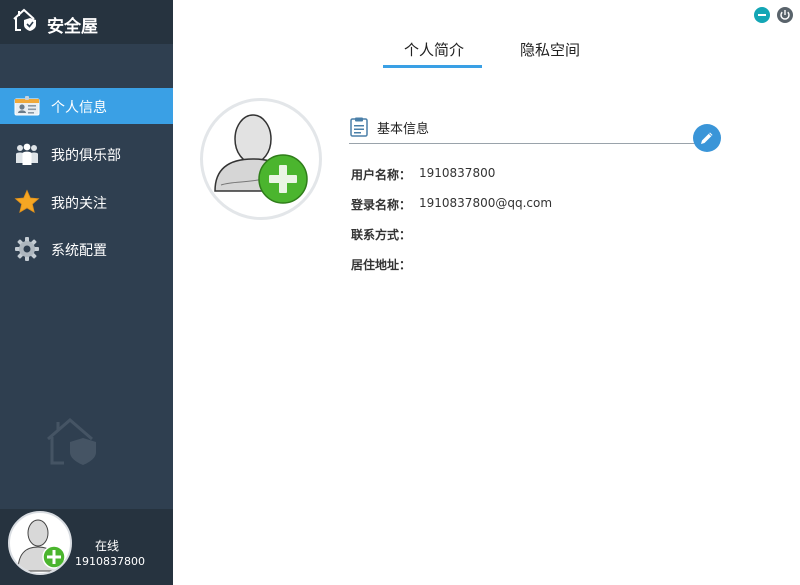 The width and height of the screenshot is (800, 585). What do you see at coordinates (524, 143) in the screenshot?
I see `section-divider` at bounding box center [524, 143].